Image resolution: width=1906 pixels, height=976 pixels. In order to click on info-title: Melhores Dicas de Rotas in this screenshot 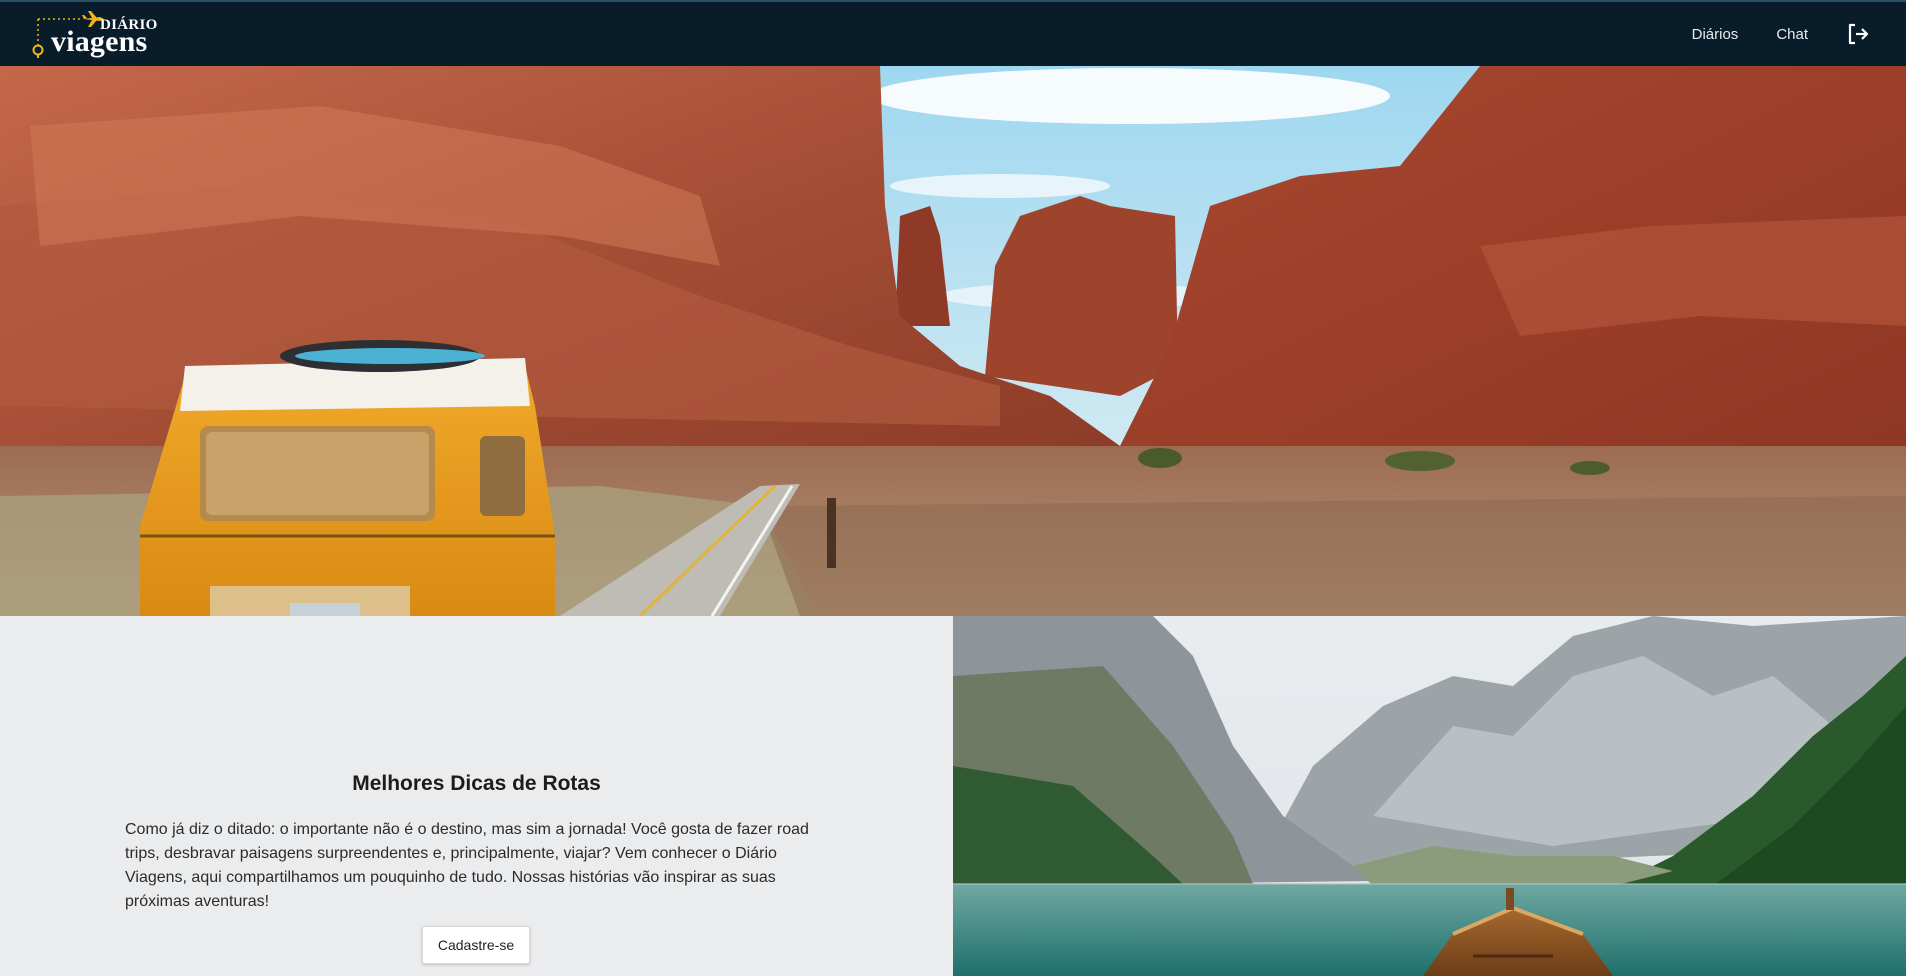, I will do `click(476, 783)`.